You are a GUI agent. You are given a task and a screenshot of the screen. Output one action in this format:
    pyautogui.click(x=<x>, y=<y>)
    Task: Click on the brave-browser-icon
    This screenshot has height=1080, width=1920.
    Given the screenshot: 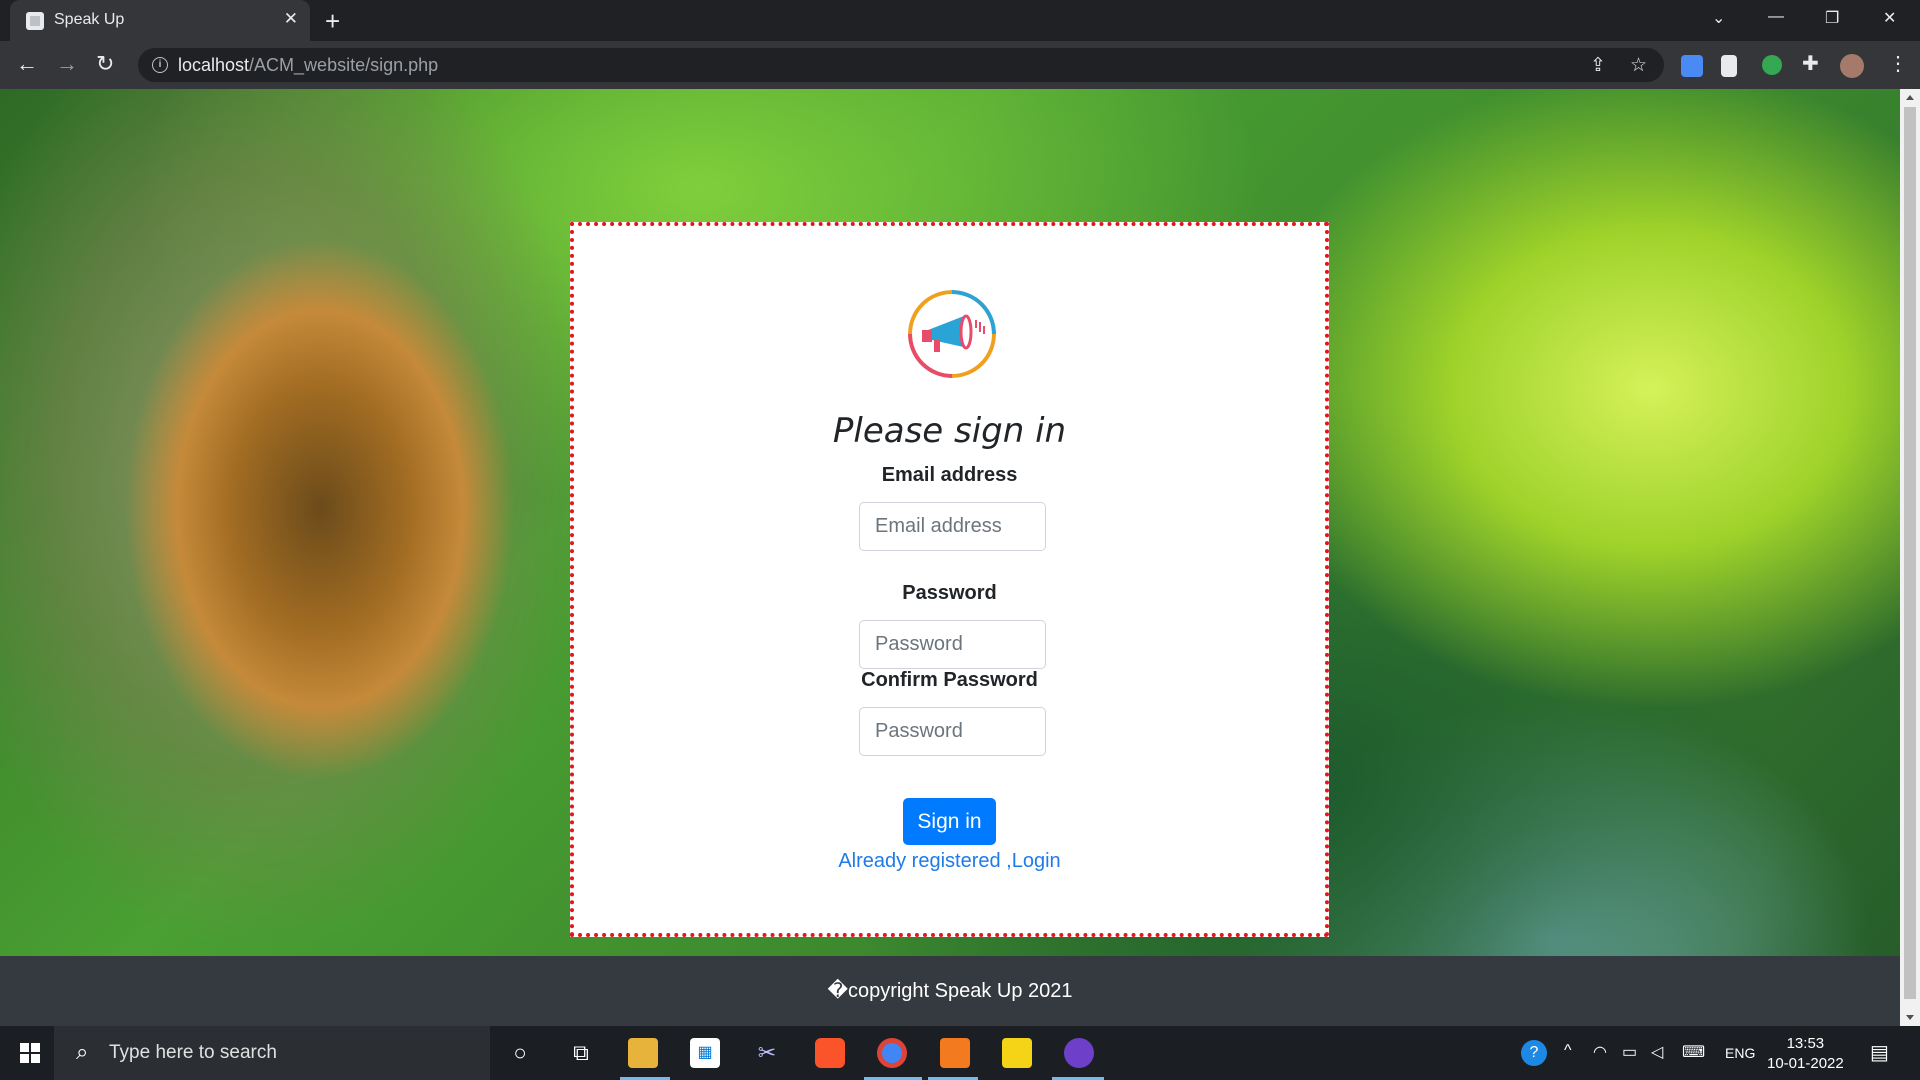 What is the action you would take?
    pyautogui.click(x=830, y=1053)
    